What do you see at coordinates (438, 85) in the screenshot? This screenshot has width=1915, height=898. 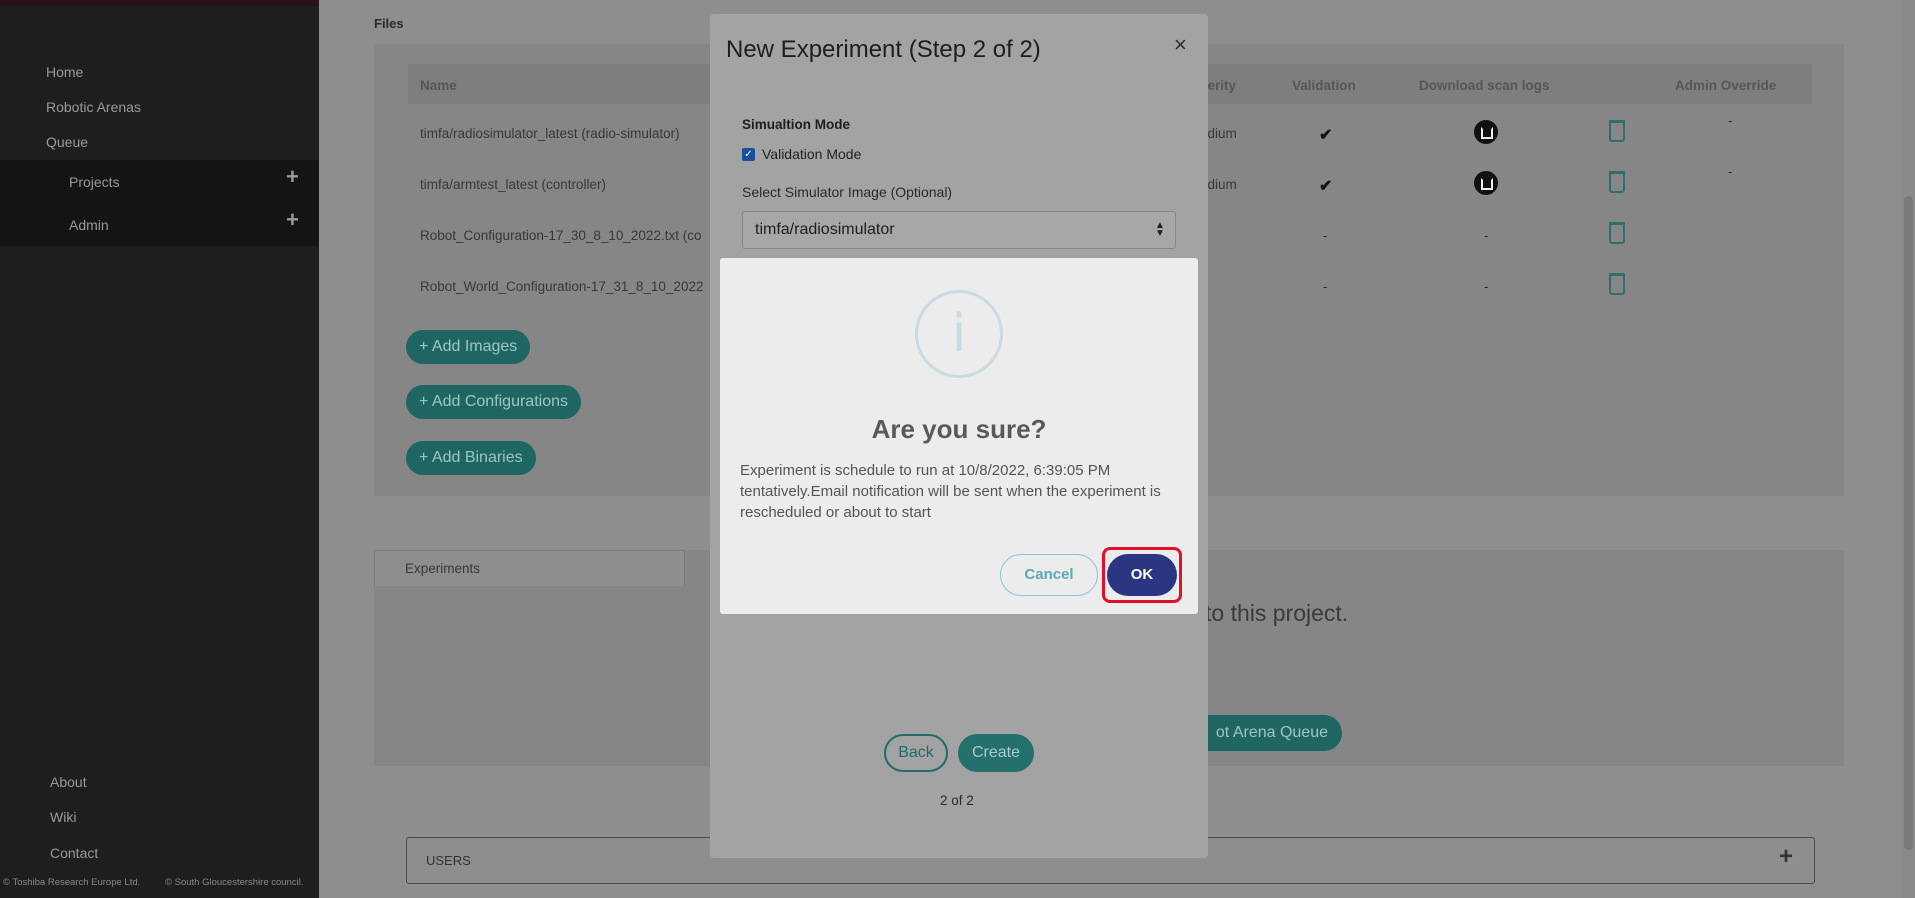 I see `col-header-name: Name` at bounding box center [438, 85].